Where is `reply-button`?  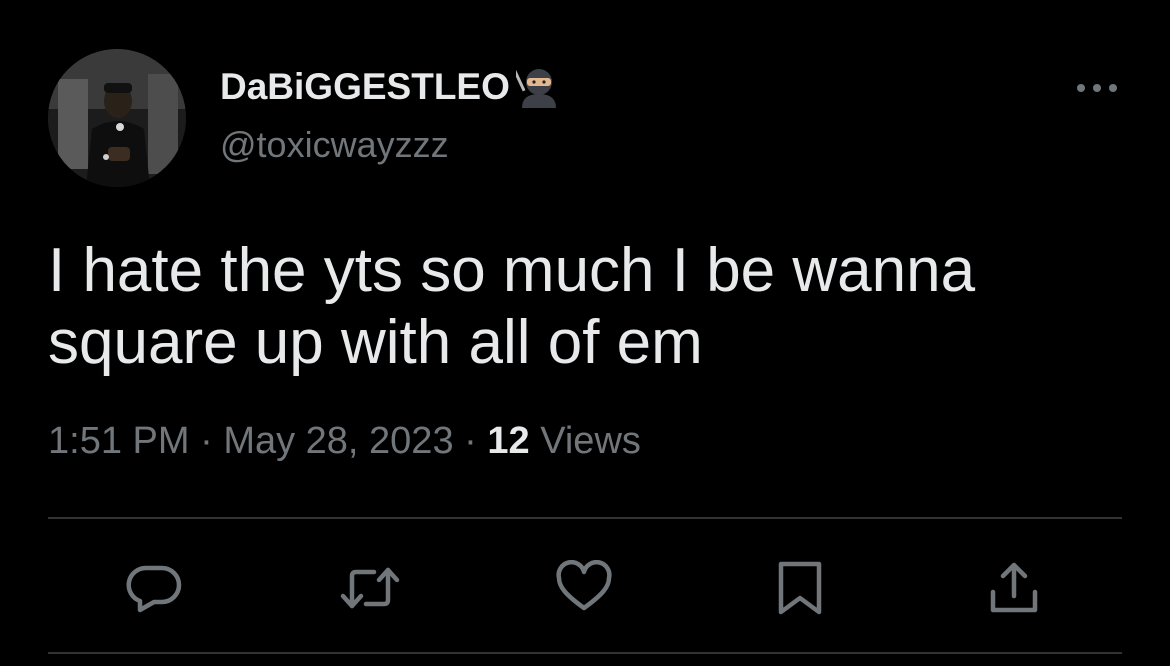 reply-button is located at coordinates (154, 588).